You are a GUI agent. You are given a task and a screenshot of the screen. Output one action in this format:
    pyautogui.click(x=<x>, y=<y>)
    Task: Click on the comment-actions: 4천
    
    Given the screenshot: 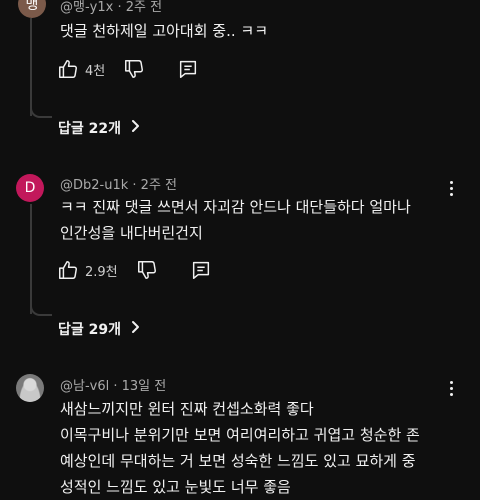 What is the action you would take?
    pyautogui.click(x=128, y=69)
    